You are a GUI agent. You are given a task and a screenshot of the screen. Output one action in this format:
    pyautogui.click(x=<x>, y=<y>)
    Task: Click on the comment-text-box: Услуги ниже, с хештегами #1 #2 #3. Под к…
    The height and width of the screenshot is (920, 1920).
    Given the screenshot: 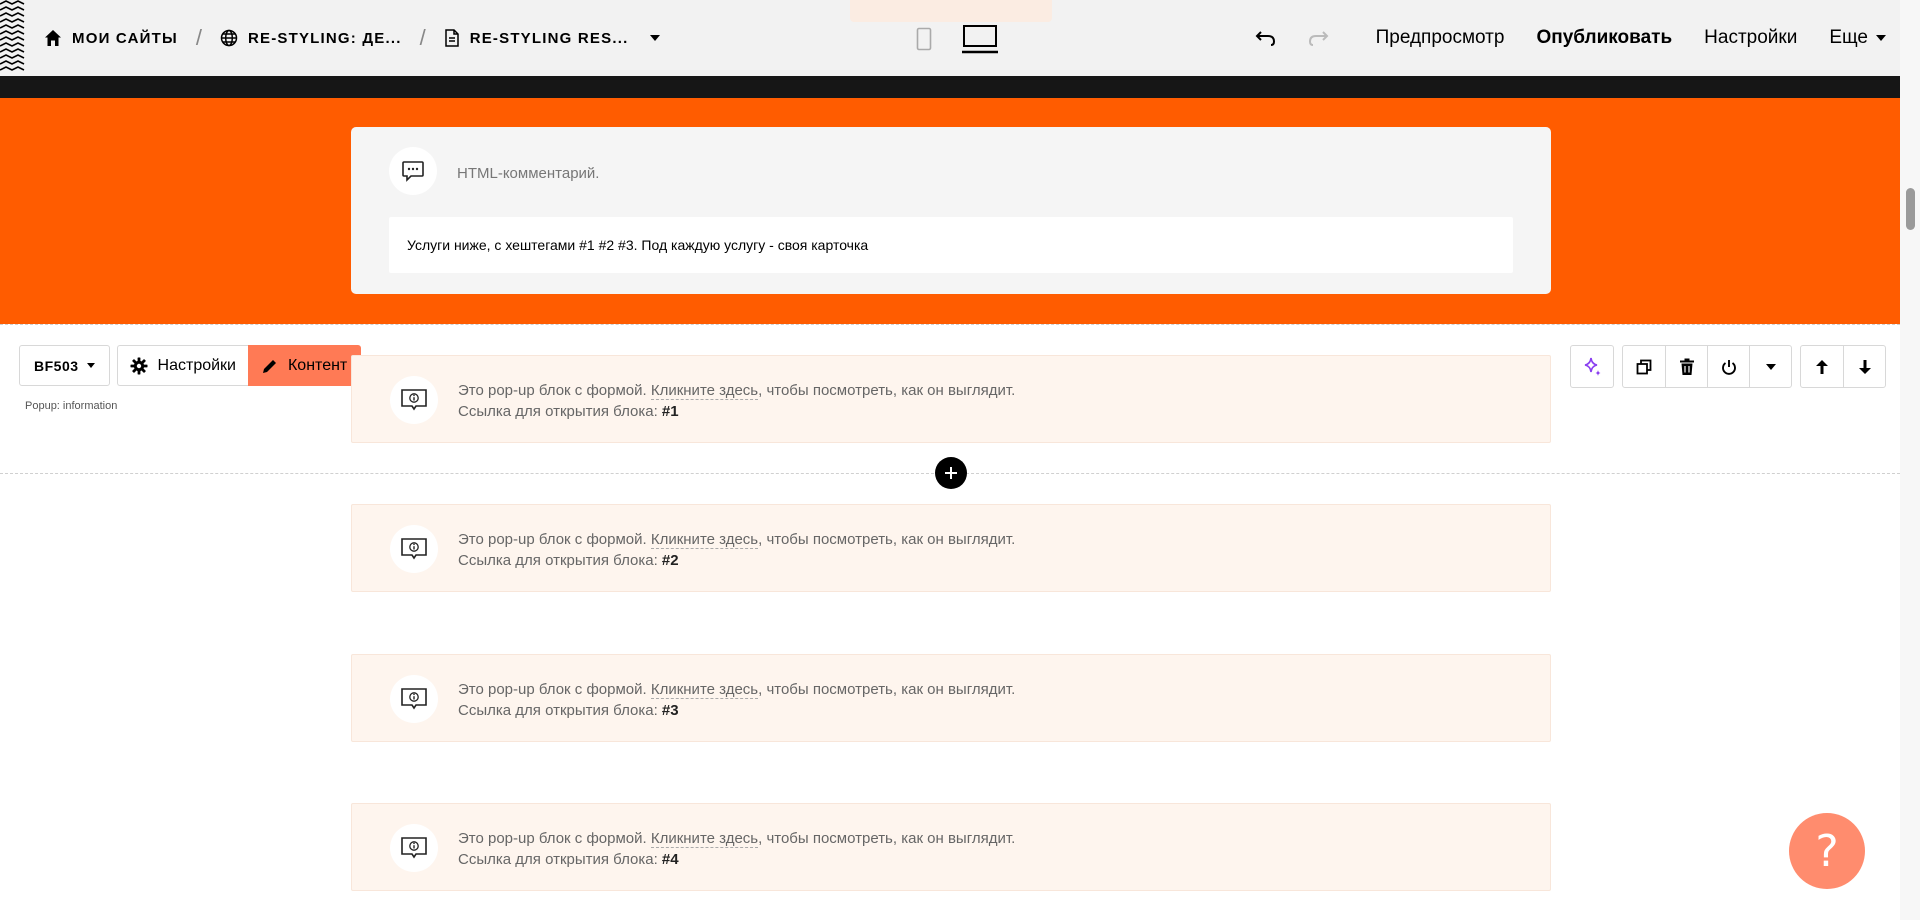 What is the action you would take?
    pyautogui.click(x=951, y=245)
    